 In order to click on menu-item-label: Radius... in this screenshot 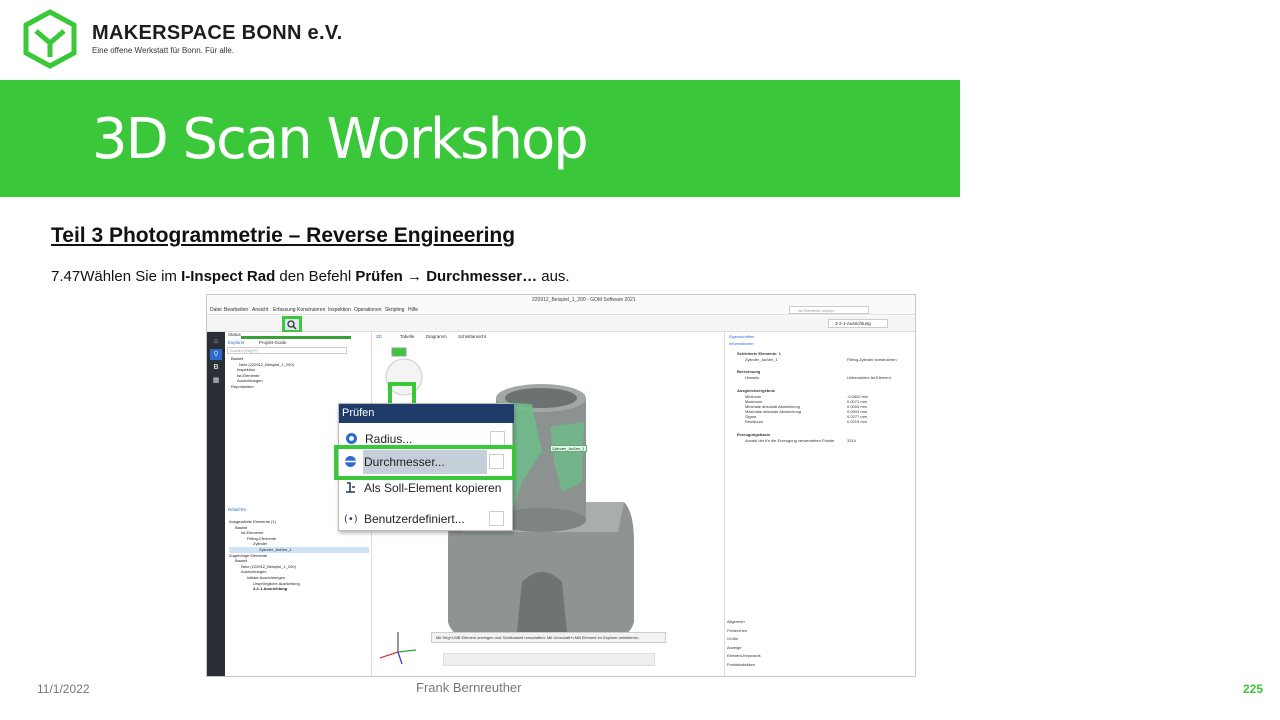, I will do `click(389, 439)`.